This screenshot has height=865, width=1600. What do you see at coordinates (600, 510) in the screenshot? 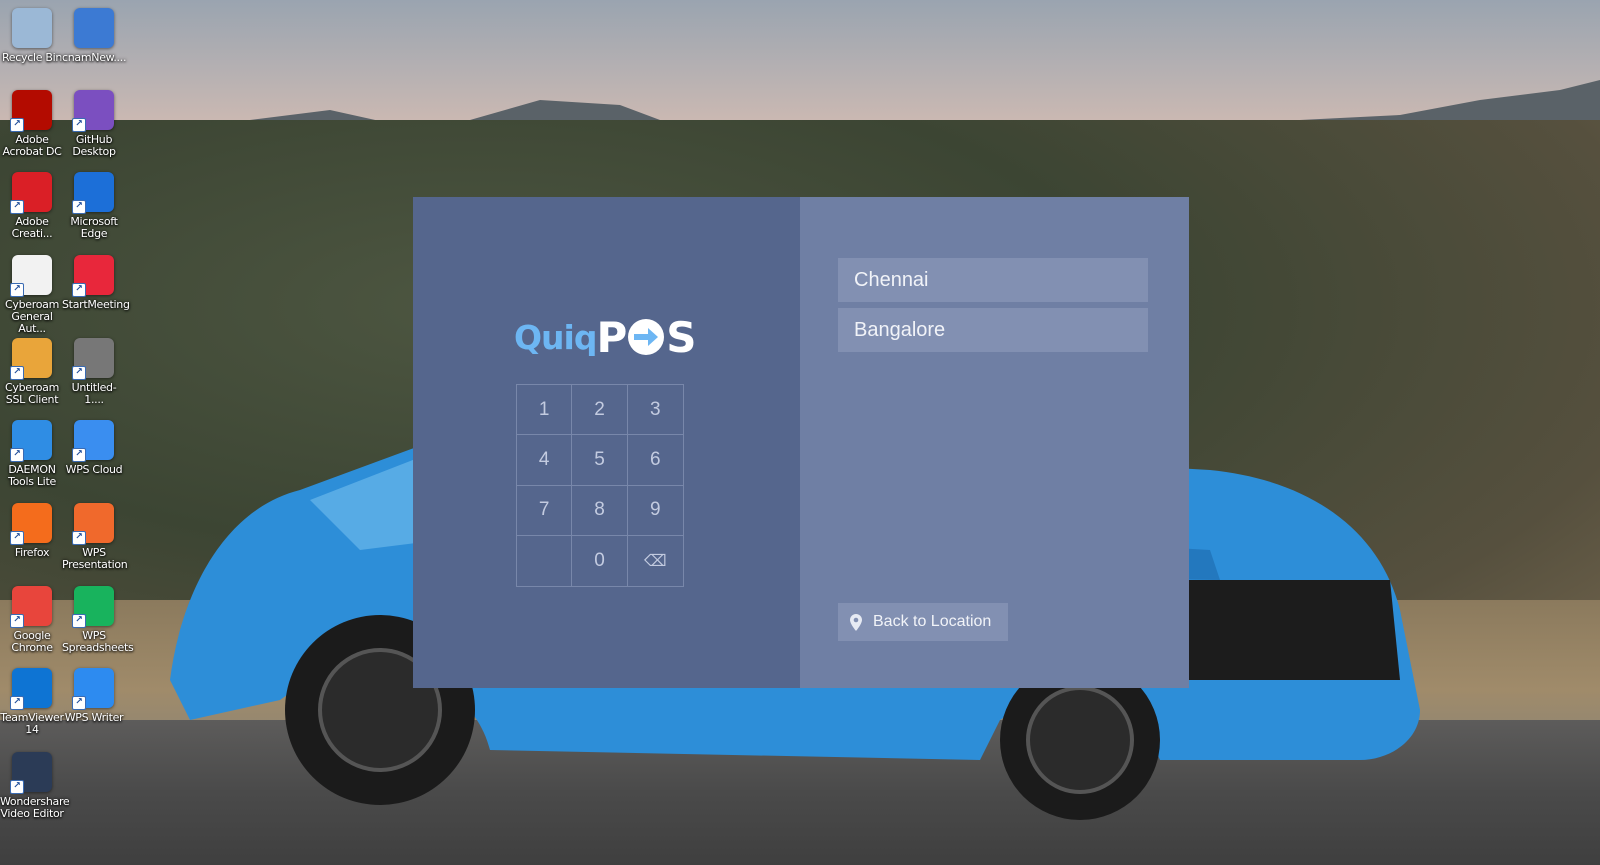
I see `keypad-key: 8` at bounding box center [600, 510].